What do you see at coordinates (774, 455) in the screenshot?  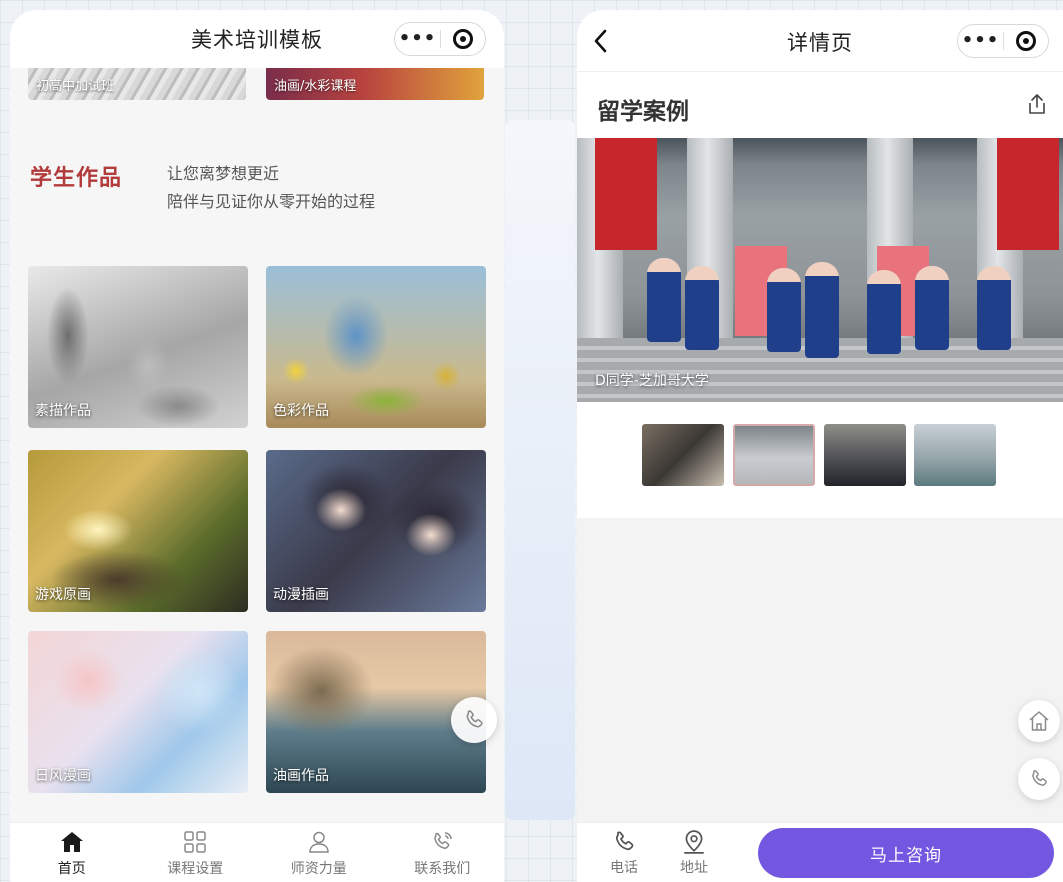 I see `thumbnail-selected` at bounding box center [774, 455].